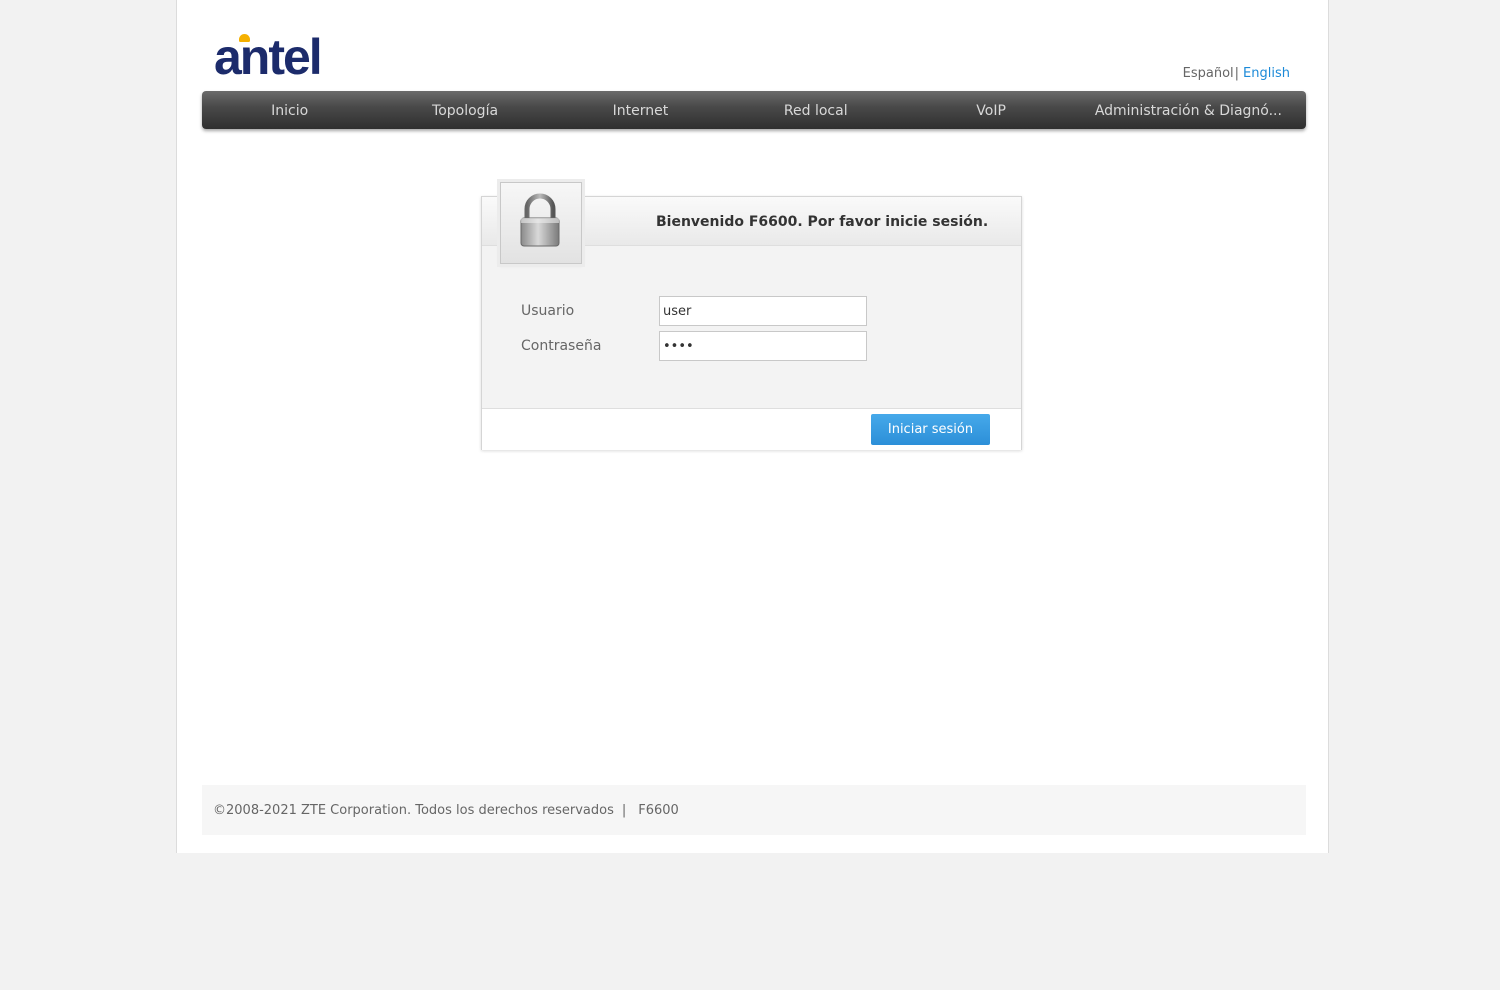 The height and width of the screenshot is (990, 1500). What do you see at coordinates (763, 346) in the screenshot?
I see `password-input` at bounding box center [763, 346].